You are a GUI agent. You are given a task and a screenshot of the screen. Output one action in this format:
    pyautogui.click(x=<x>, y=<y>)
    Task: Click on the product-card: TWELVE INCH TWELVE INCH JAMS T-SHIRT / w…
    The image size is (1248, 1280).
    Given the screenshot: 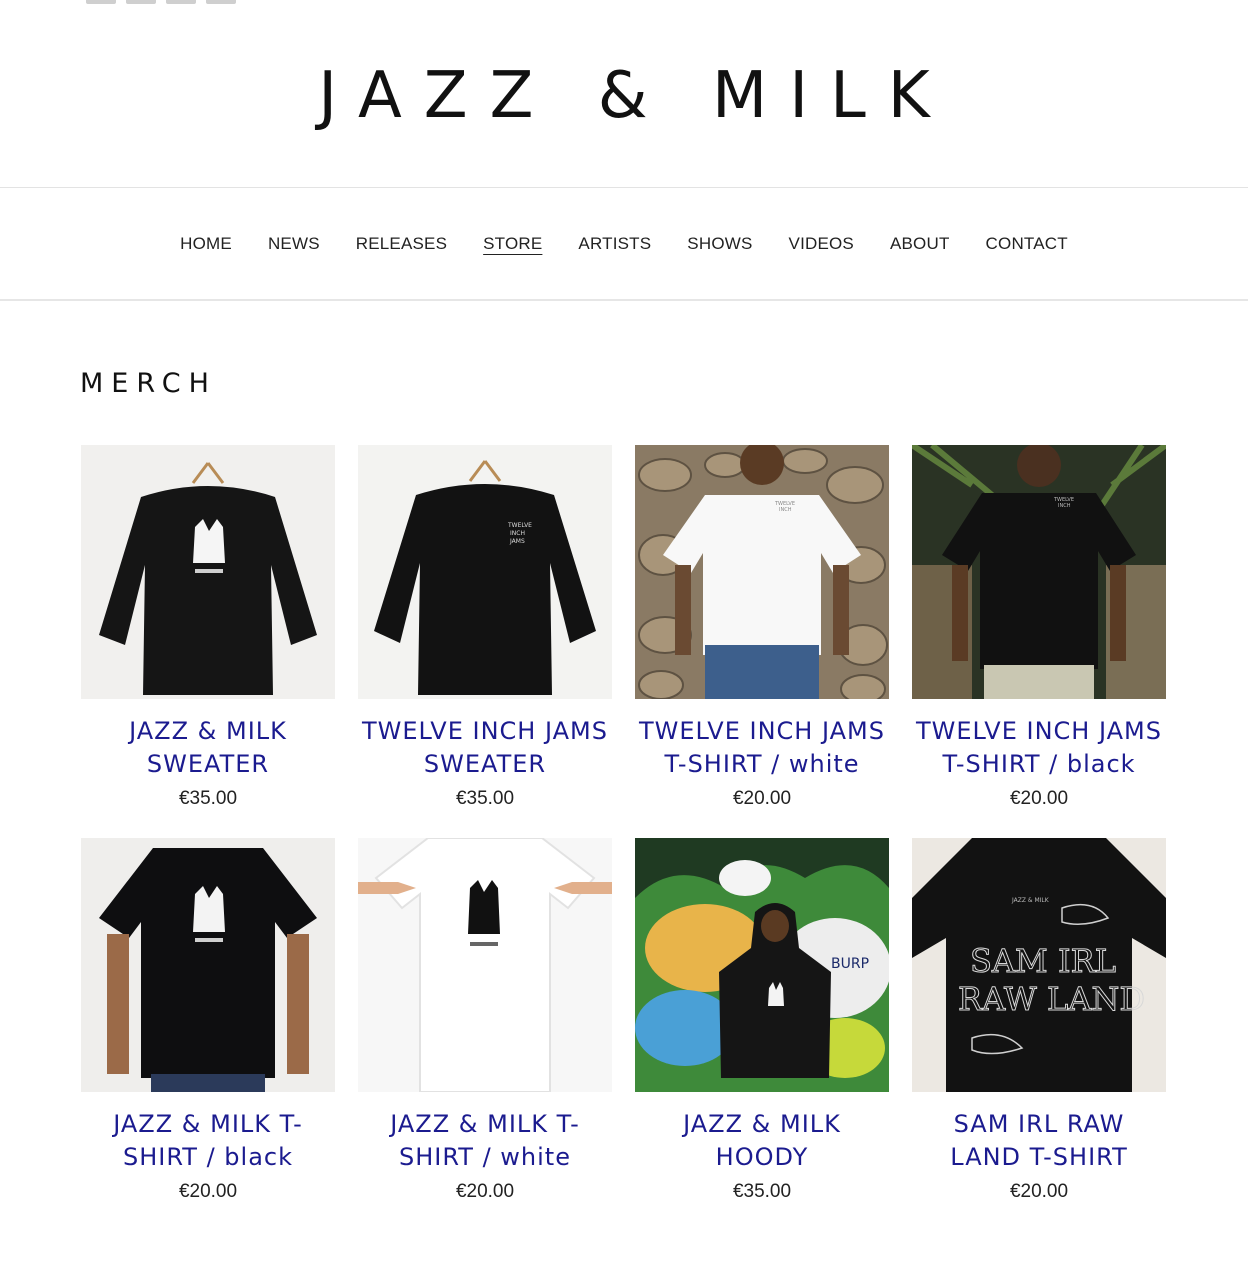 What is the action you would take?
    pyautogui.click(x=762, y=641)
    